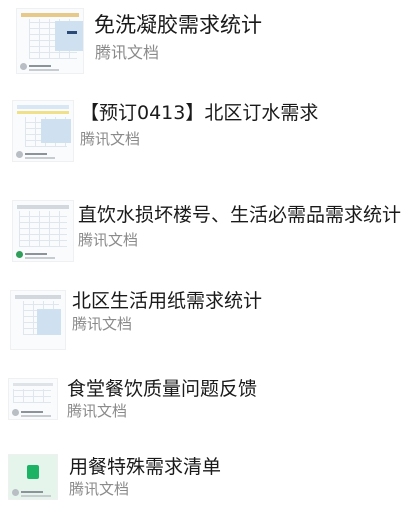 The width and height of the screenshot is (414, 518). I want to click on doc-title: 免洗凝胶需求统计, so click(178, 25).